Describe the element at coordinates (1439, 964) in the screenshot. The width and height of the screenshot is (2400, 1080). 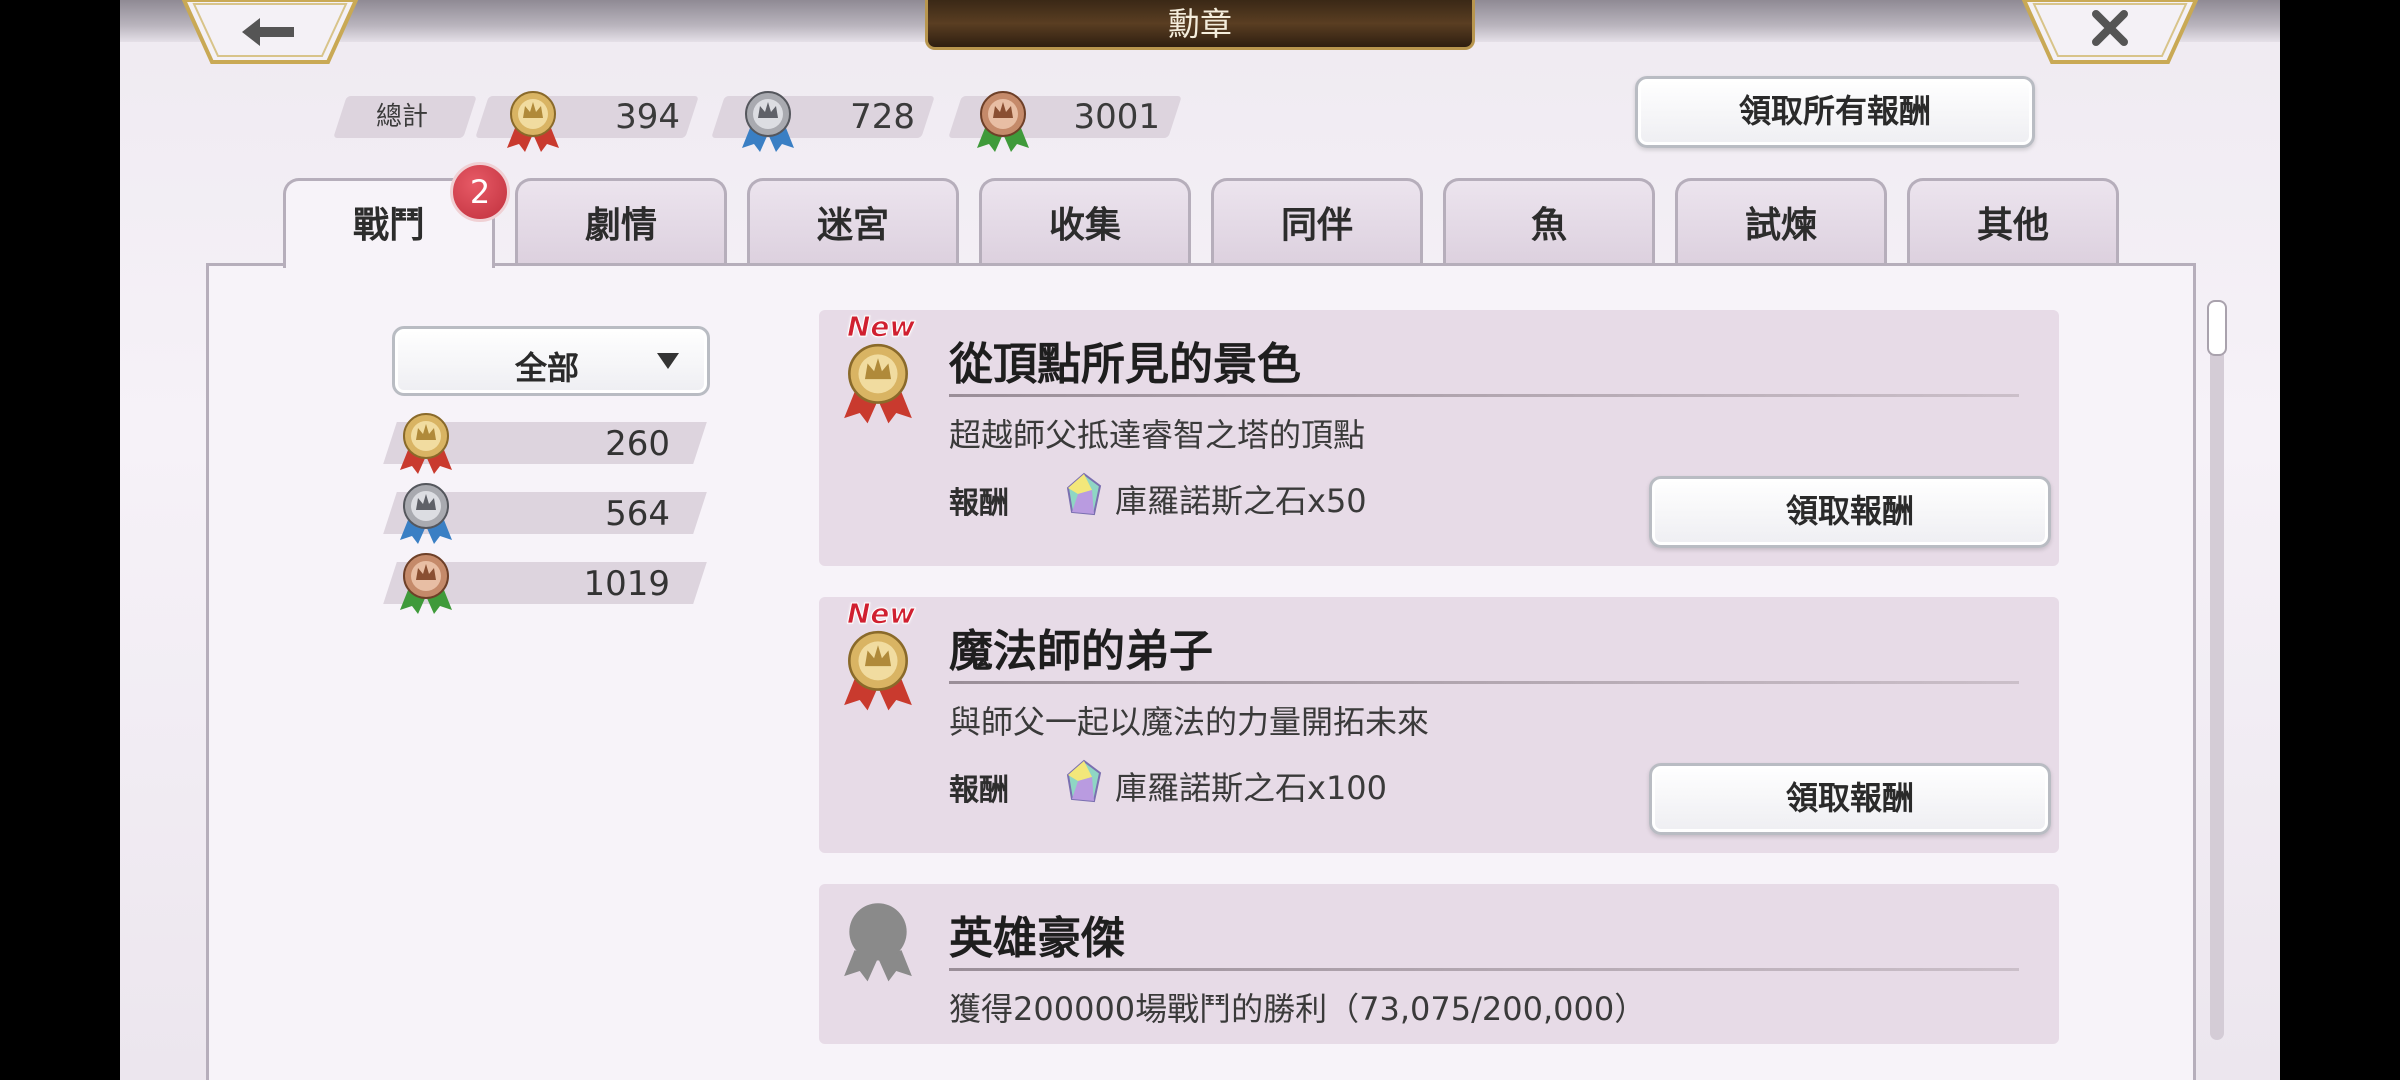
I see `medal-card-locked: 英雄豪傑 獲得200000場戰鬥的勝利（73,075/200,000）` at that location.